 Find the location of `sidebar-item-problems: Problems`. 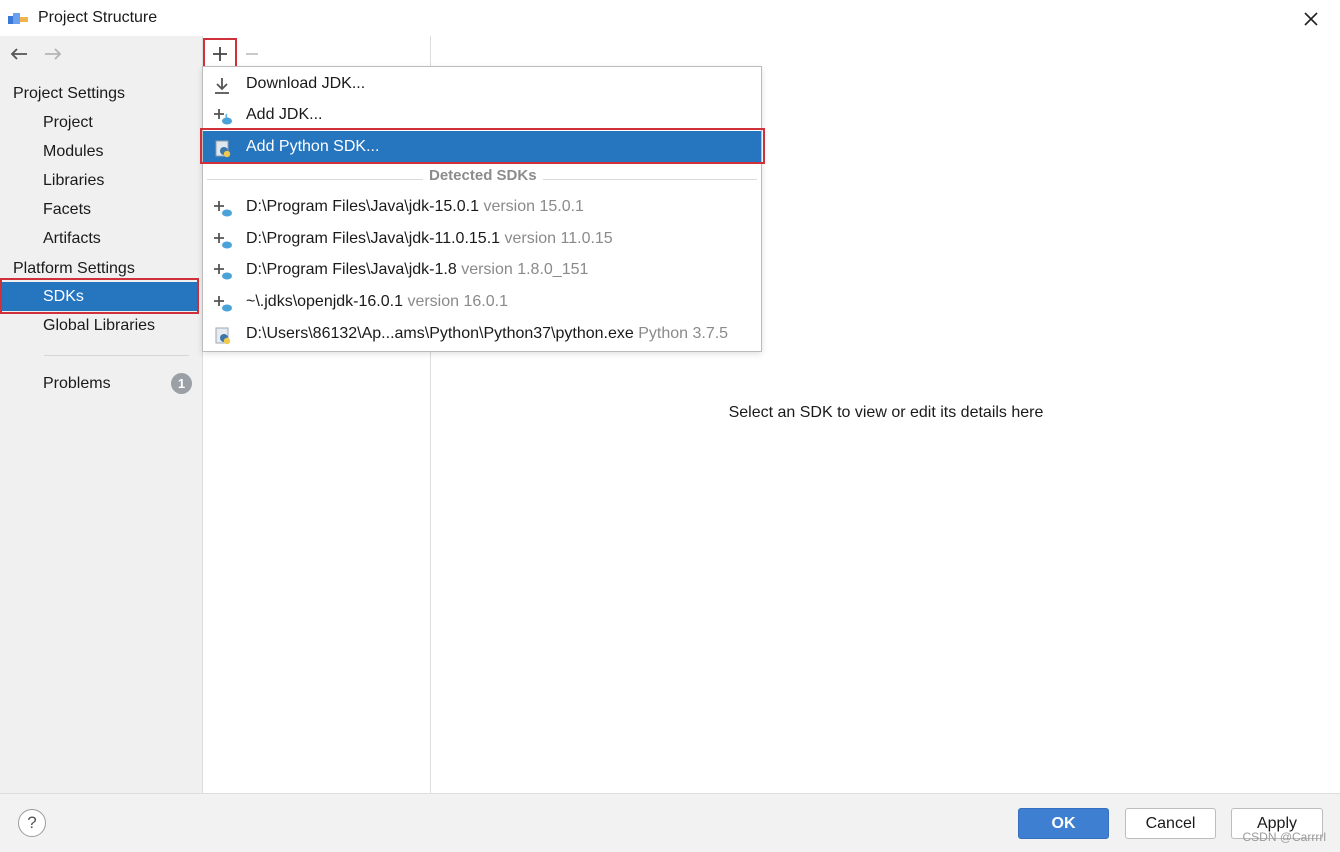

sidebar-item-problems: Problems is located at coordinates (99, 383).